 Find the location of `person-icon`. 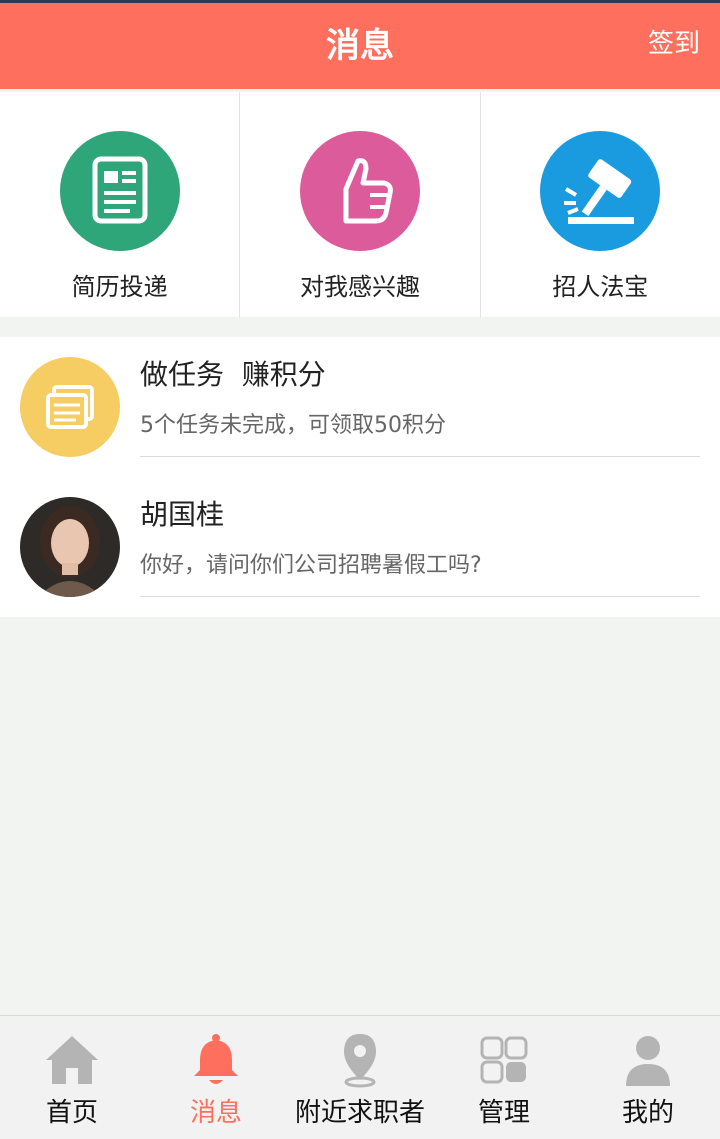

person-icon is located at coordinates (648, 1060).